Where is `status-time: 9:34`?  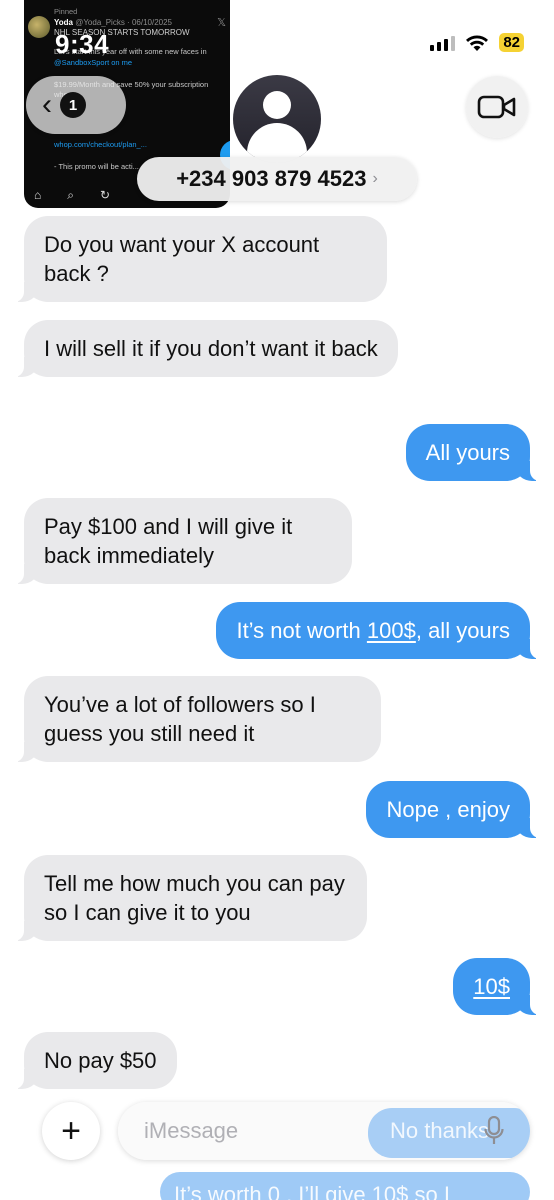
status-time: 9:34 is located at coordinates (82, 44).